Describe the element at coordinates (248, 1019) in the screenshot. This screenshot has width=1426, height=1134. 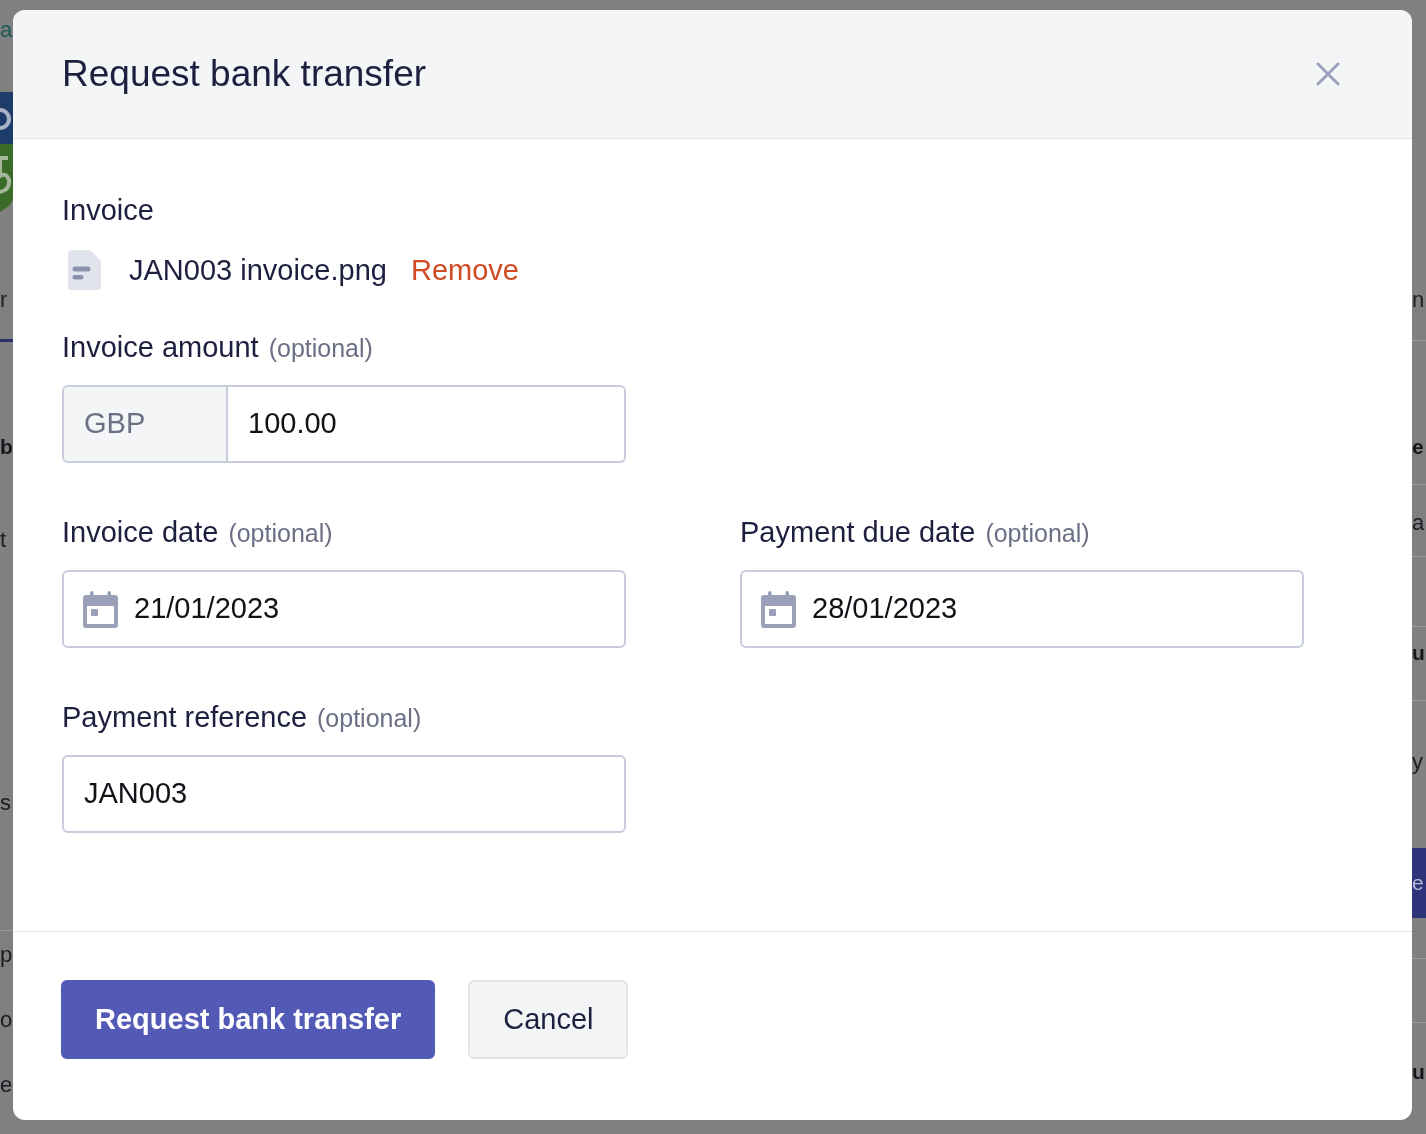
I see `submit-button: Request bank transfer` at that location.